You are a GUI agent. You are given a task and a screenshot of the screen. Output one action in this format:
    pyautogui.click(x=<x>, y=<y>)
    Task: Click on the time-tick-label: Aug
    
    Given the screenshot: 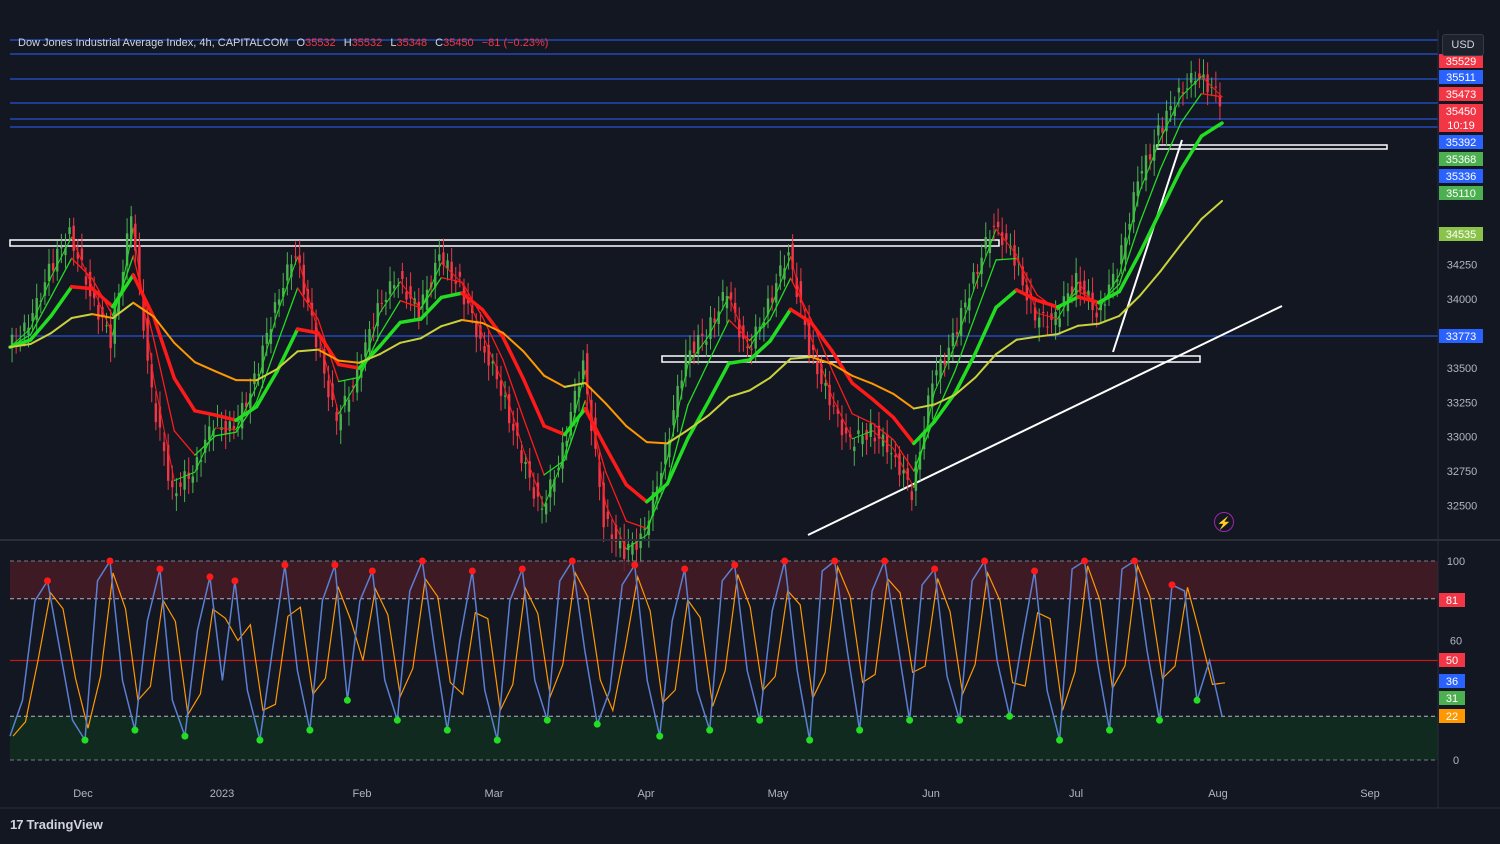 What is the action you would take?
    pyautogui.click(x=1218, y=794)
    